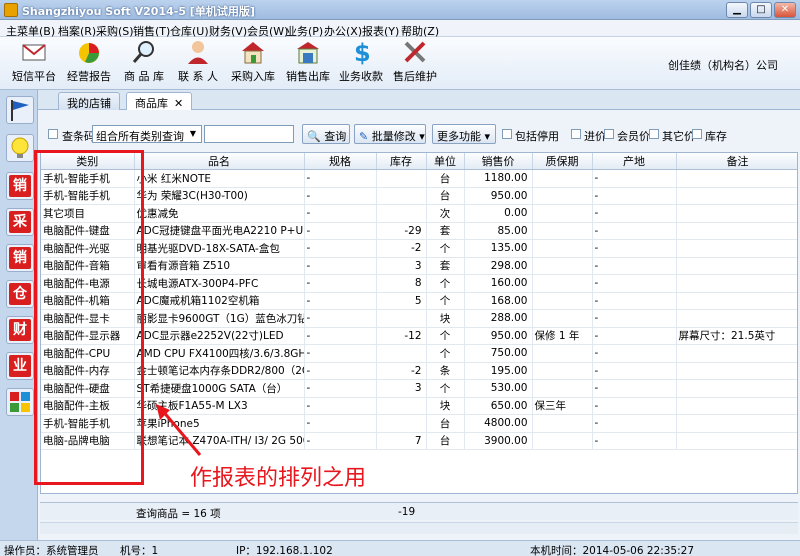 This screenshot has height=556, width=800. I want to click on table-row: 电脑配件-光驱 明基光驱DVD-18X-SATA-盒包 - -2 个 135.00-, so click(419, 248).